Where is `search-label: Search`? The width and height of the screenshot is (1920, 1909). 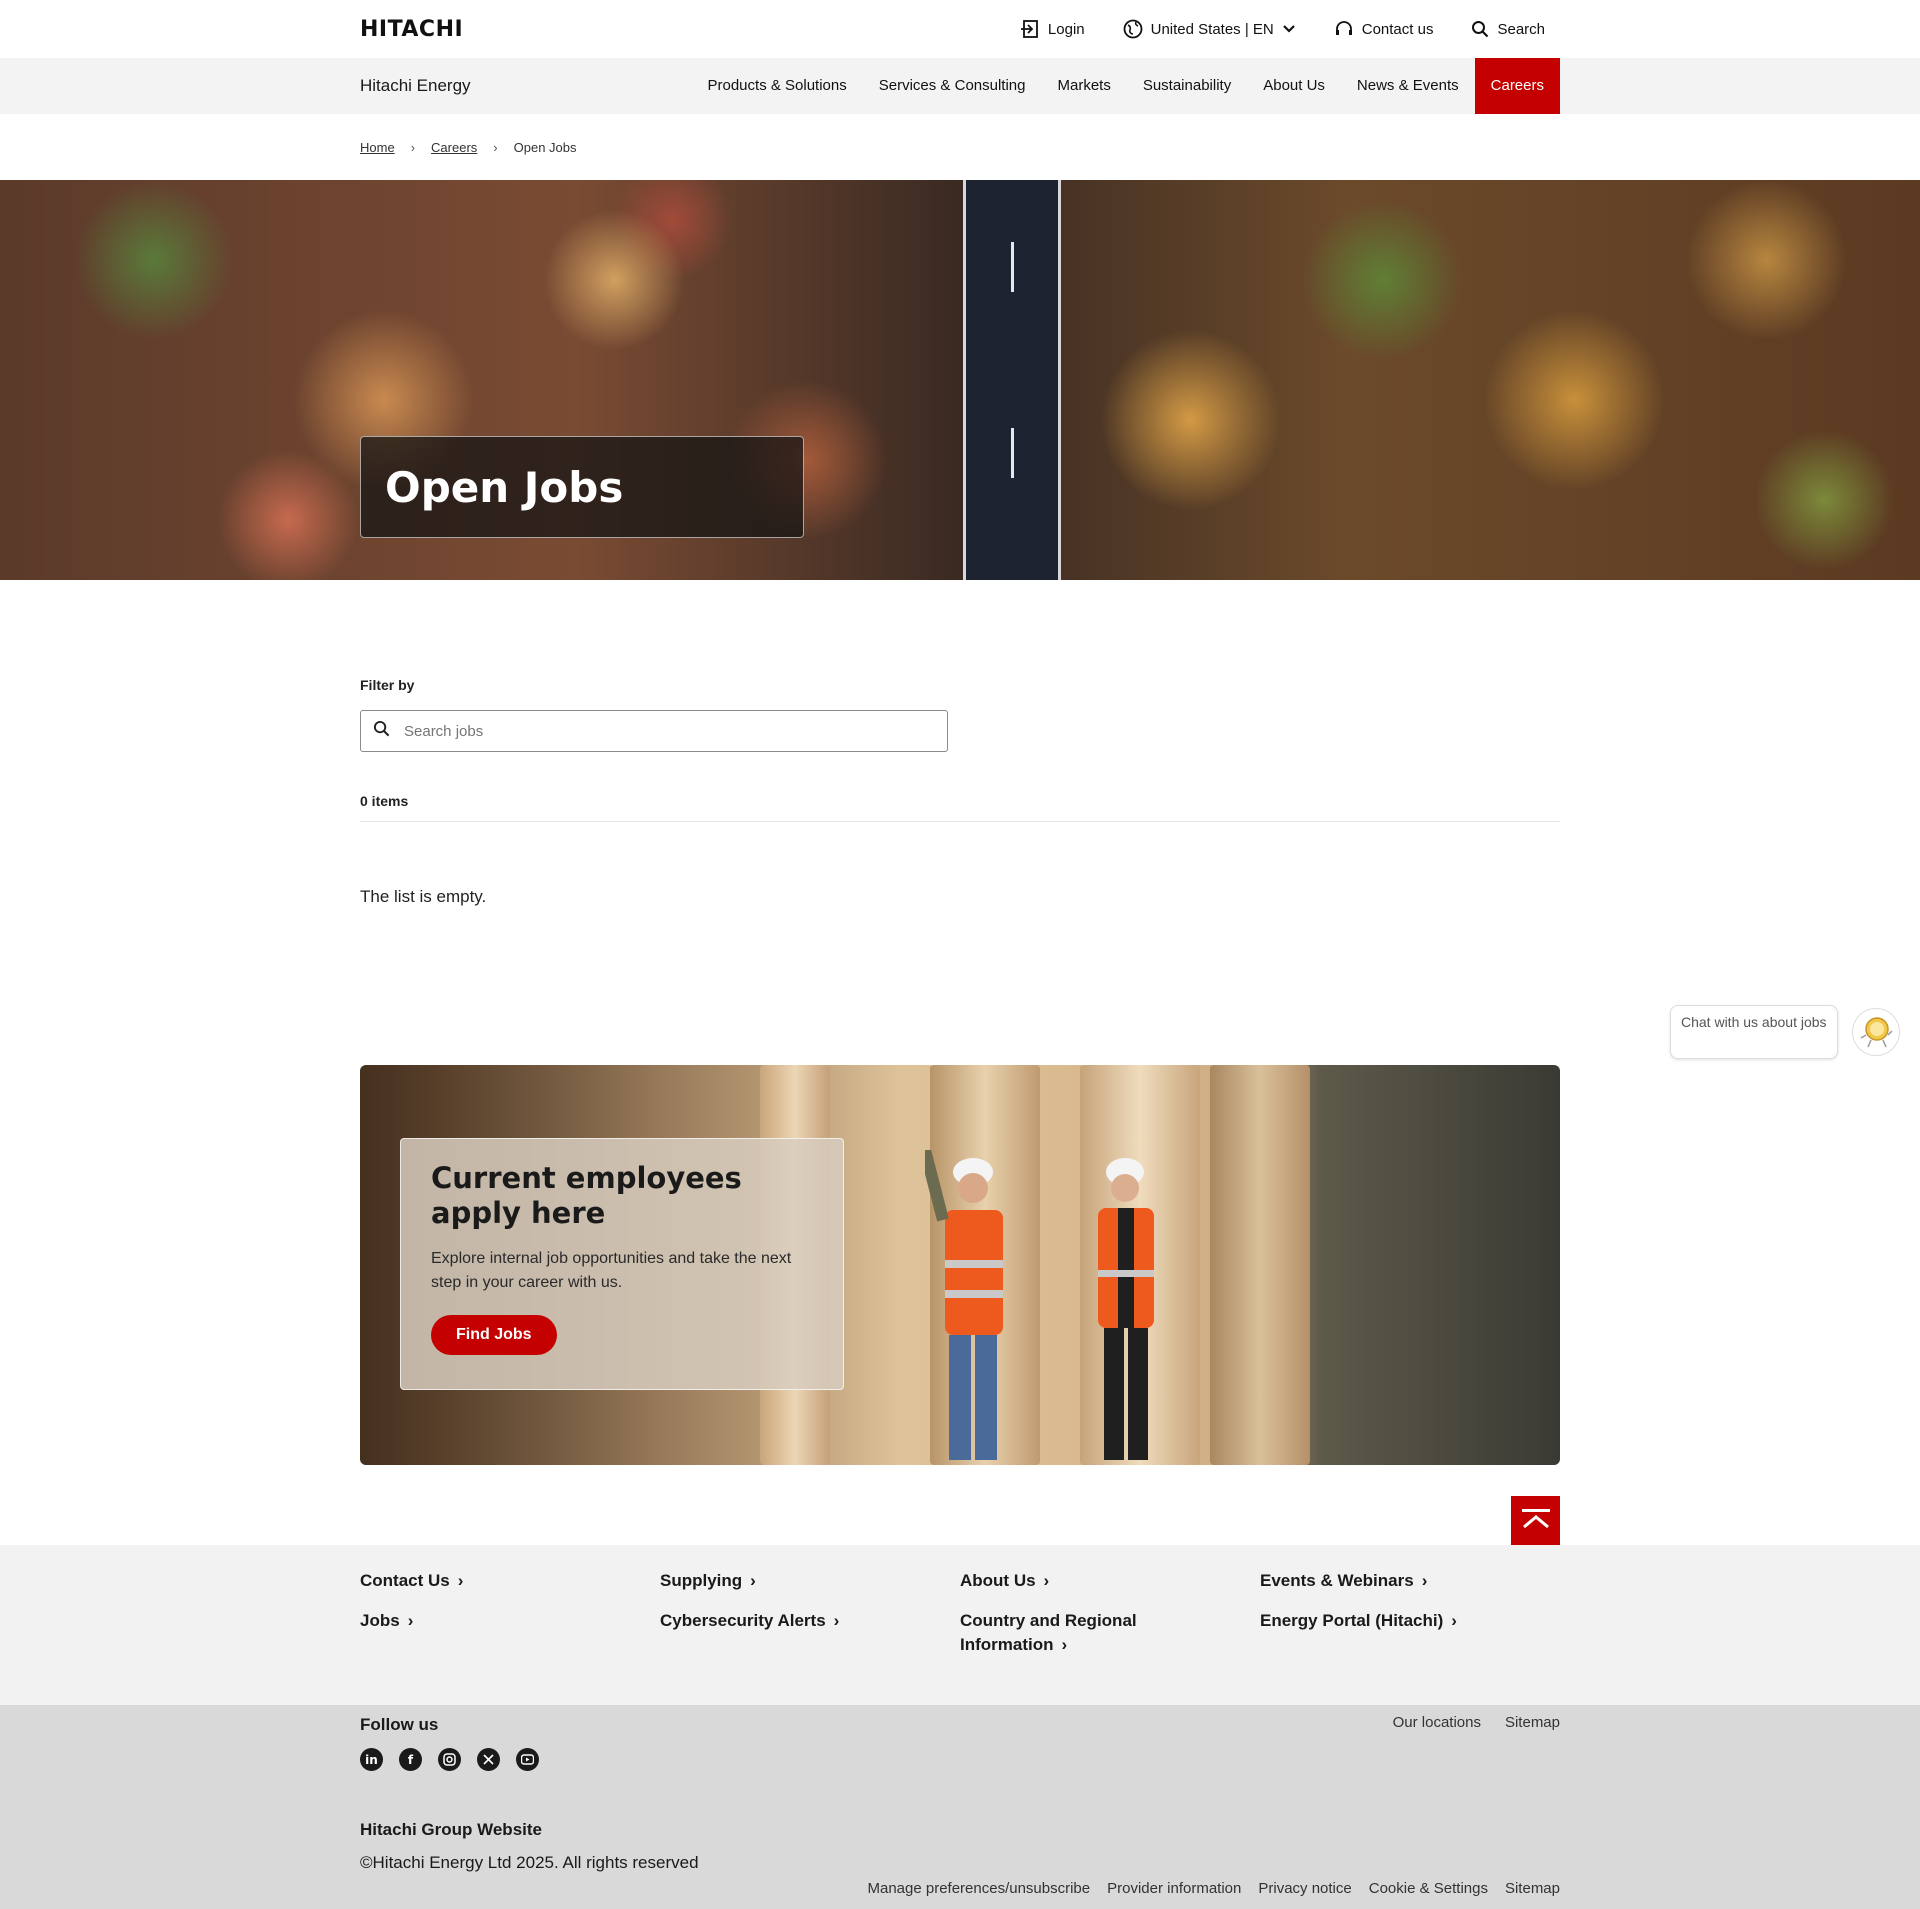 search-label: Search is located at coordinates (1521, 29).